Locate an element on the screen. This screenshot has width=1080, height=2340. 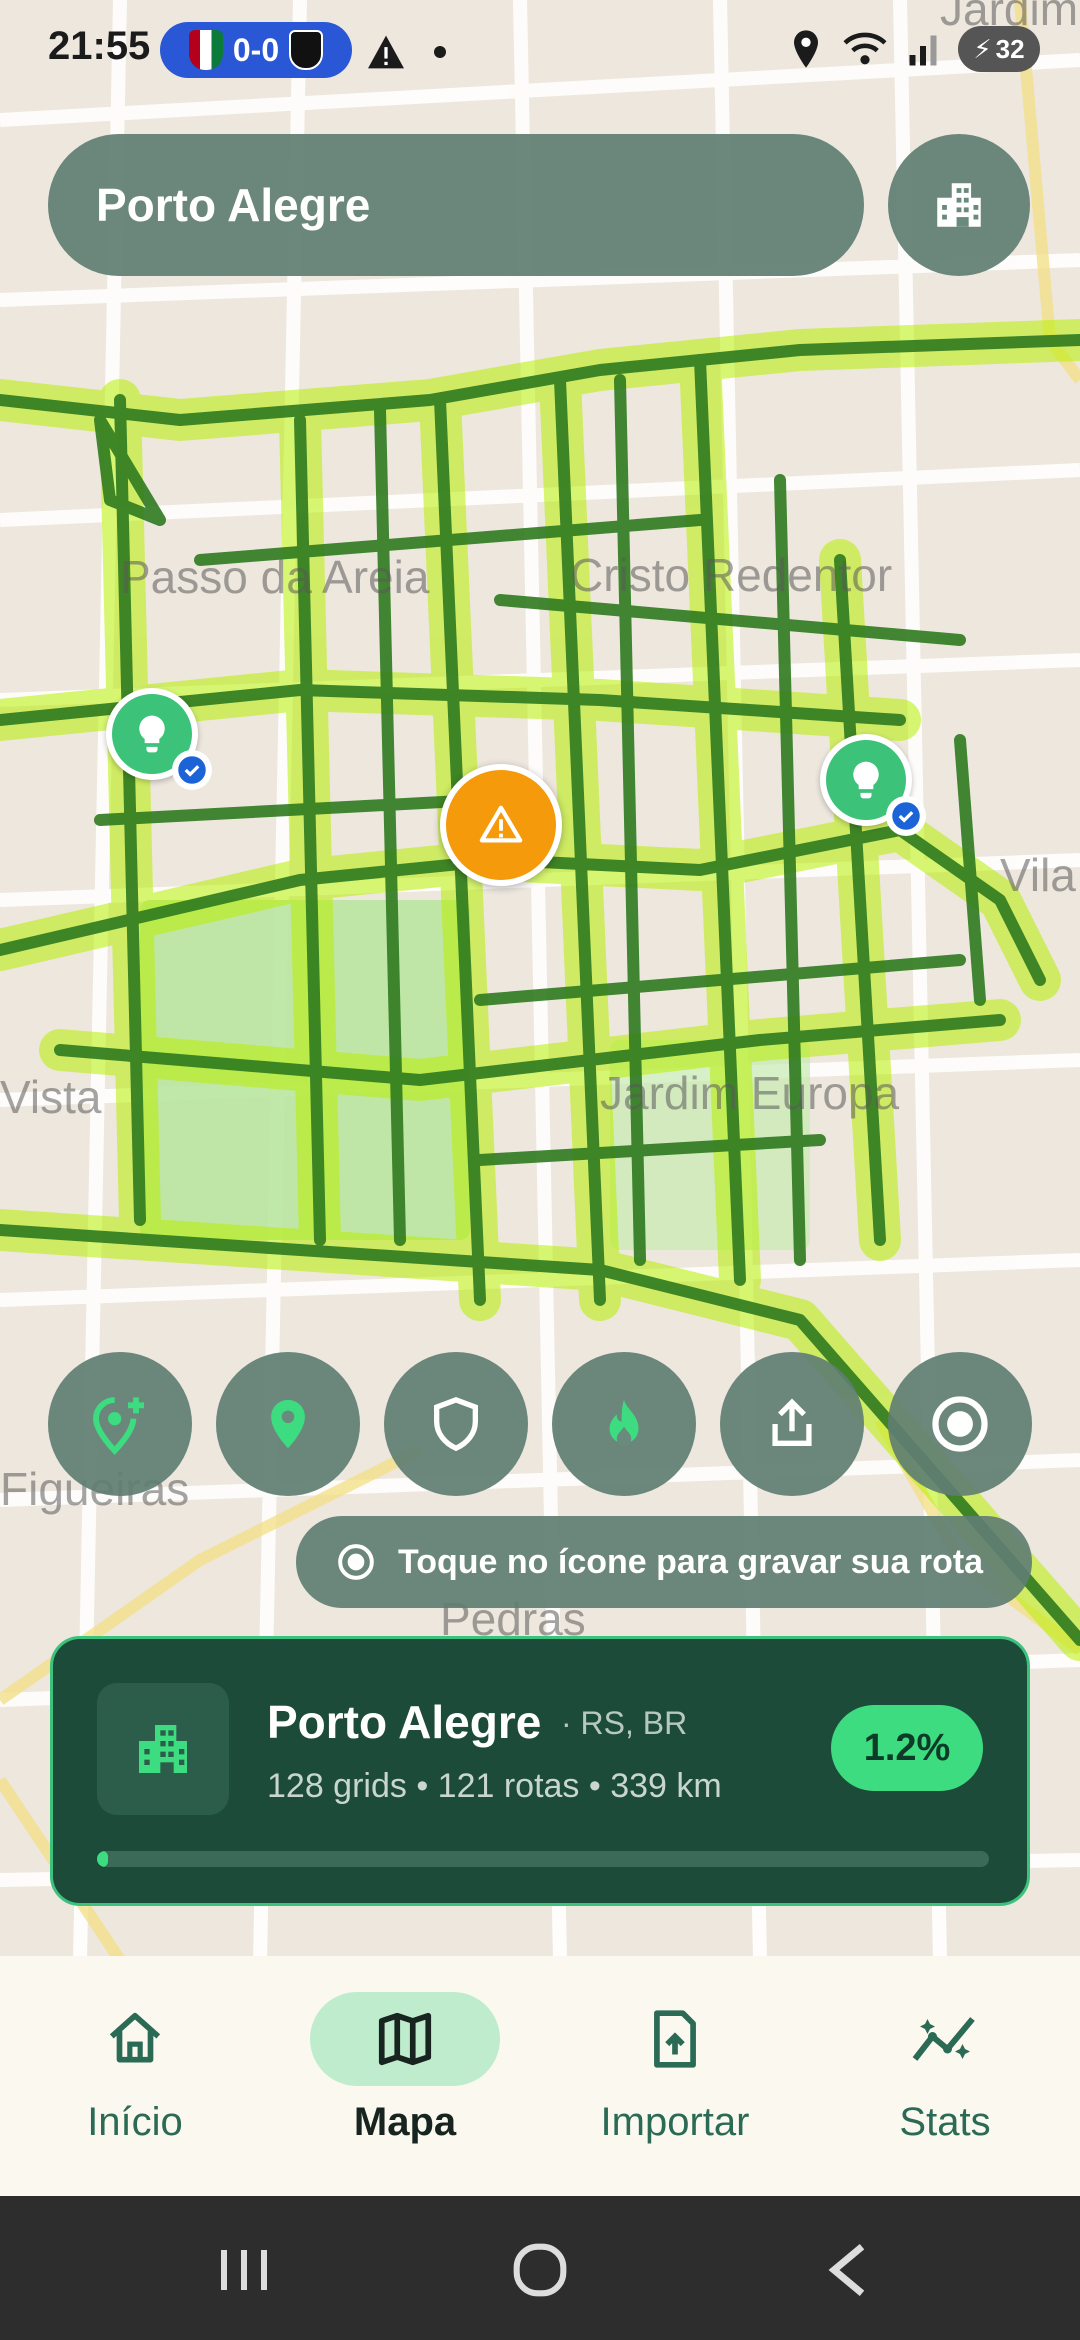
add-location-button is located at coordinates (120, 1424).